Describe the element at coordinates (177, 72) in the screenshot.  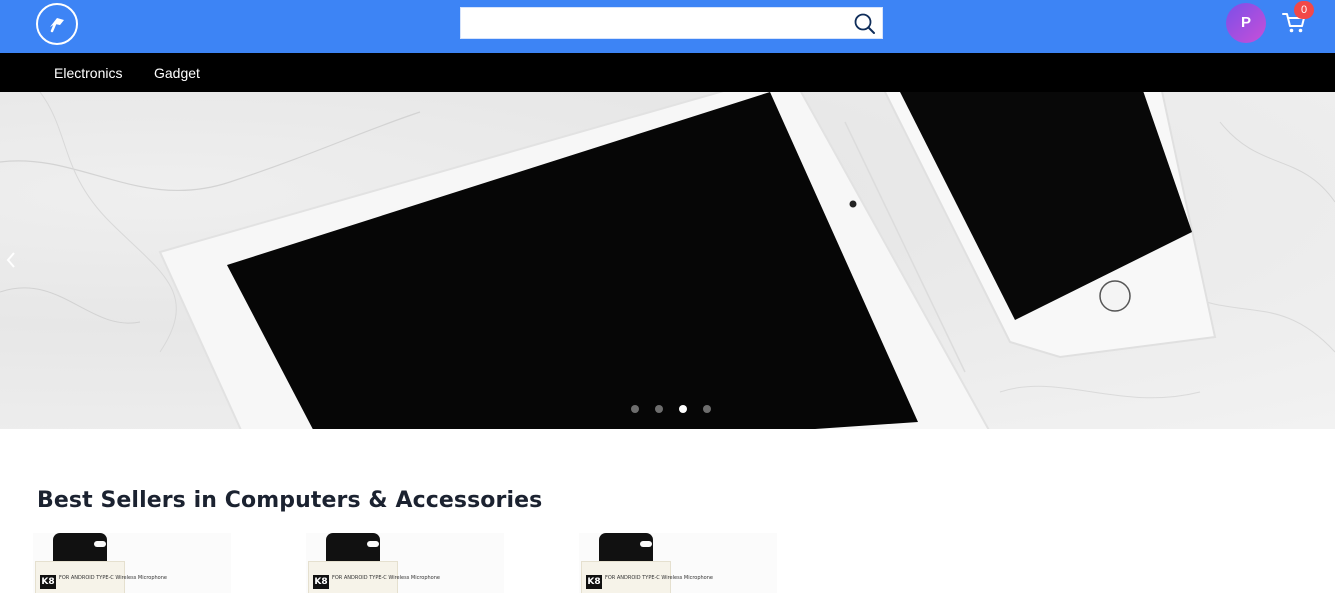
I see `nav-item-gadget: Gadget` at that location.